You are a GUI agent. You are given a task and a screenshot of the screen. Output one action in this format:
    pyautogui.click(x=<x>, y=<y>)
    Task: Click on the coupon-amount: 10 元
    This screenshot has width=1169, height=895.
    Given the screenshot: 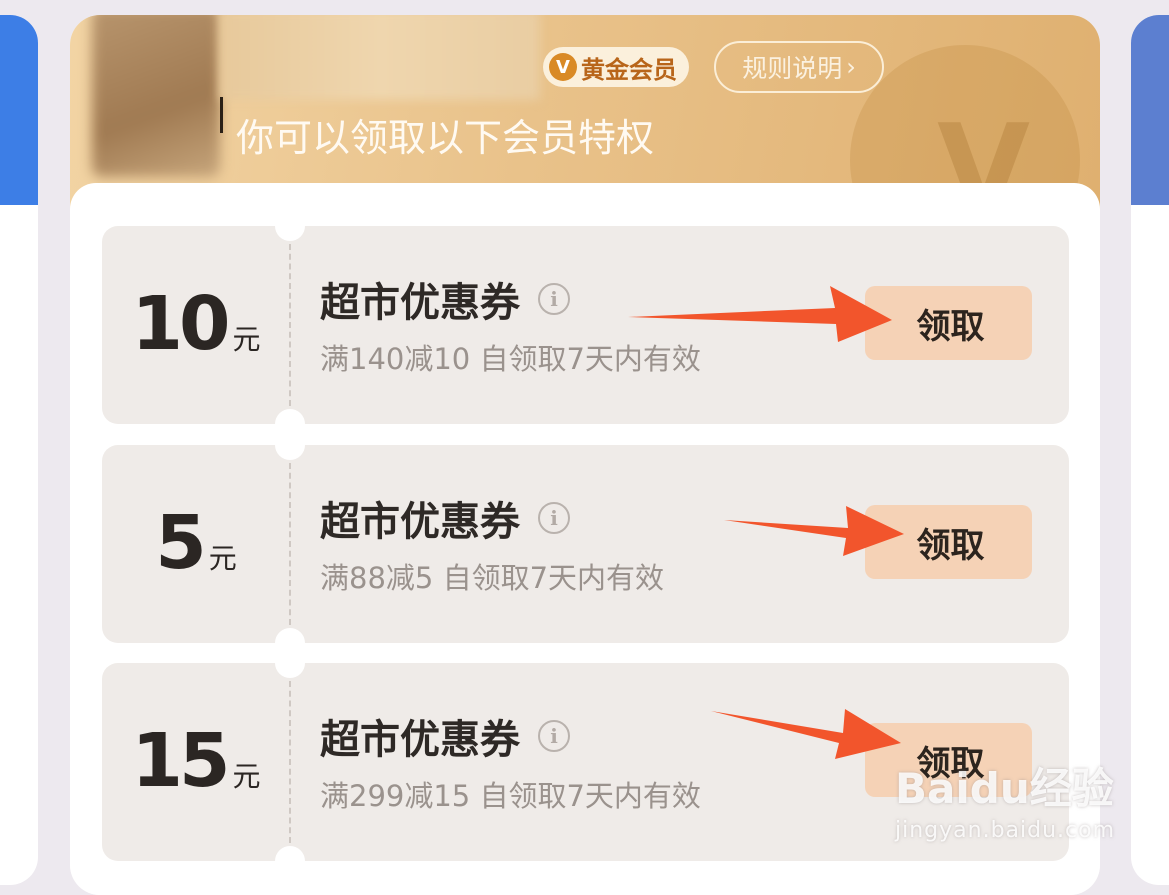 What is the action you would take?
    pyautogui.click(x=196, y=324)
    